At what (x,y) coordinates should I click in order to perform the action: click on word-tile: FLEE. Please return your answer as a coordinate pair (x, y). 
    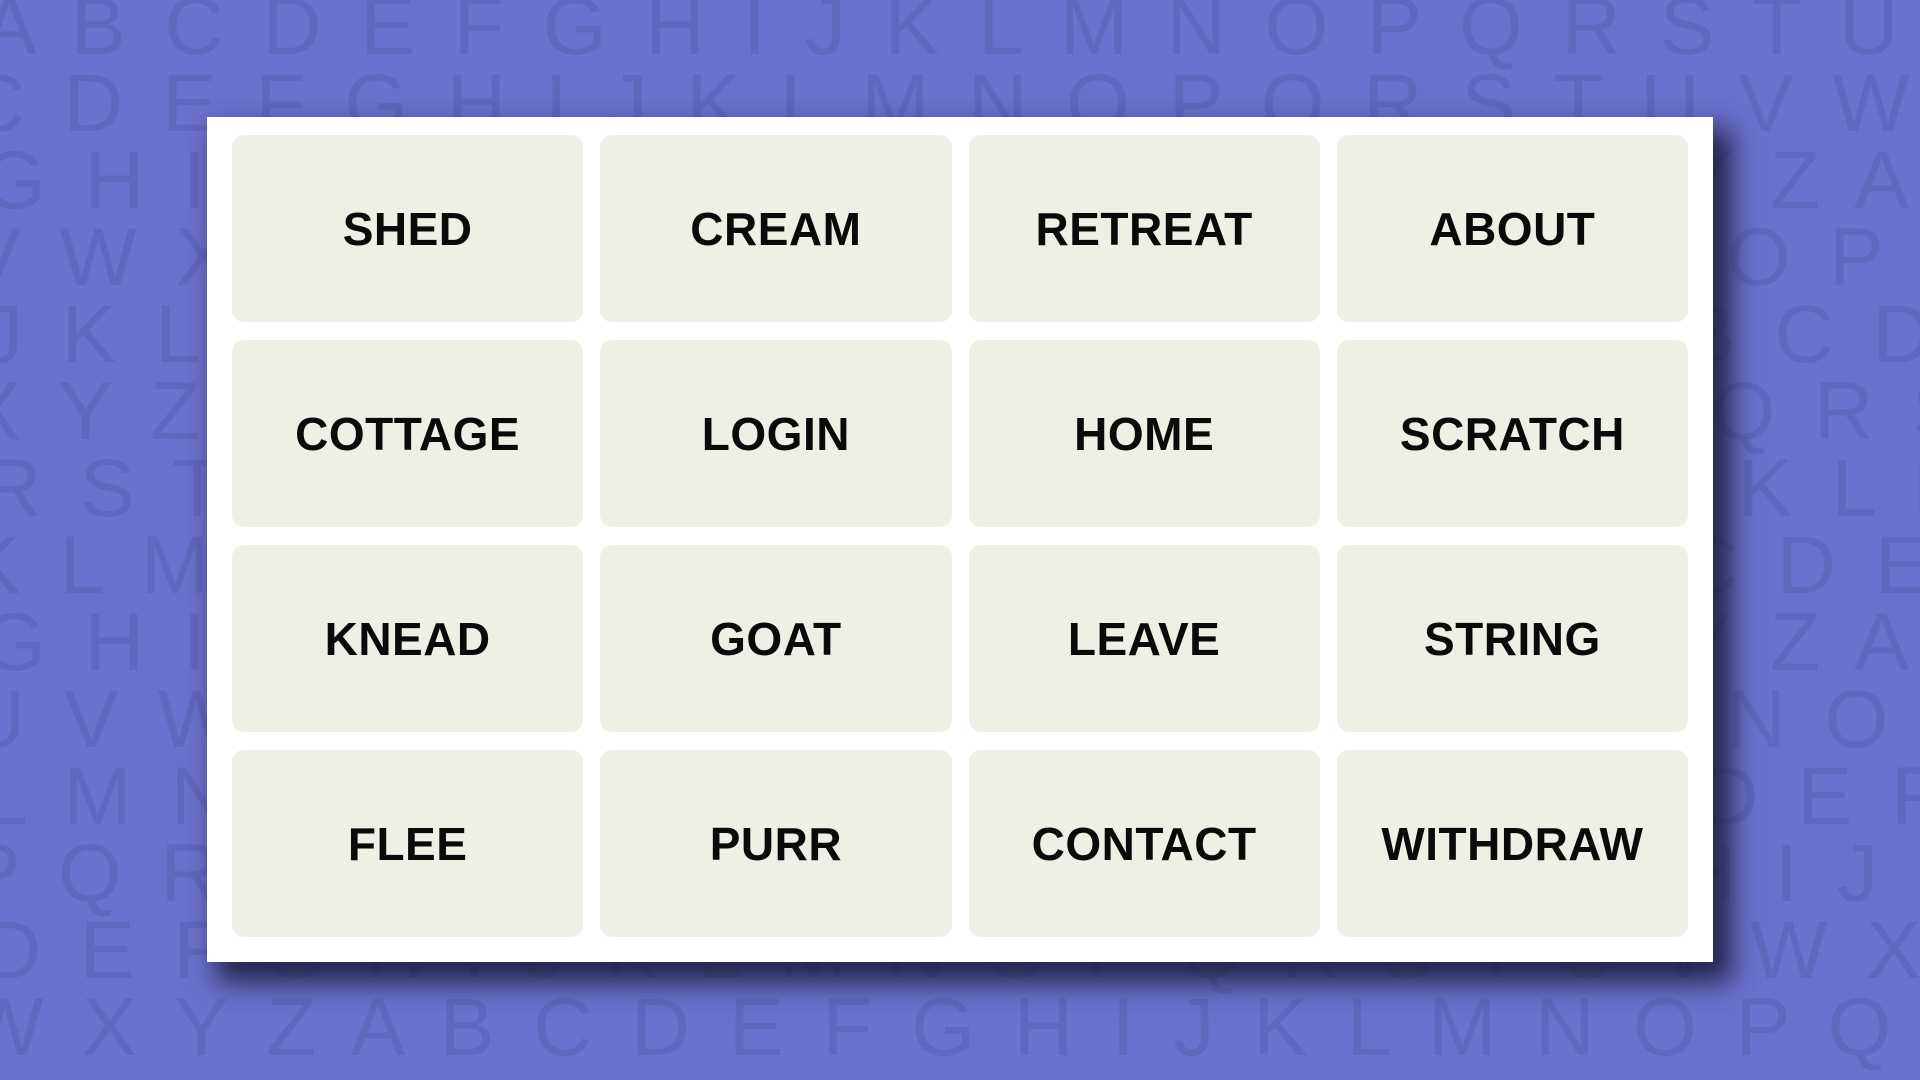
    Looking at the image, I should click on (408, 843).